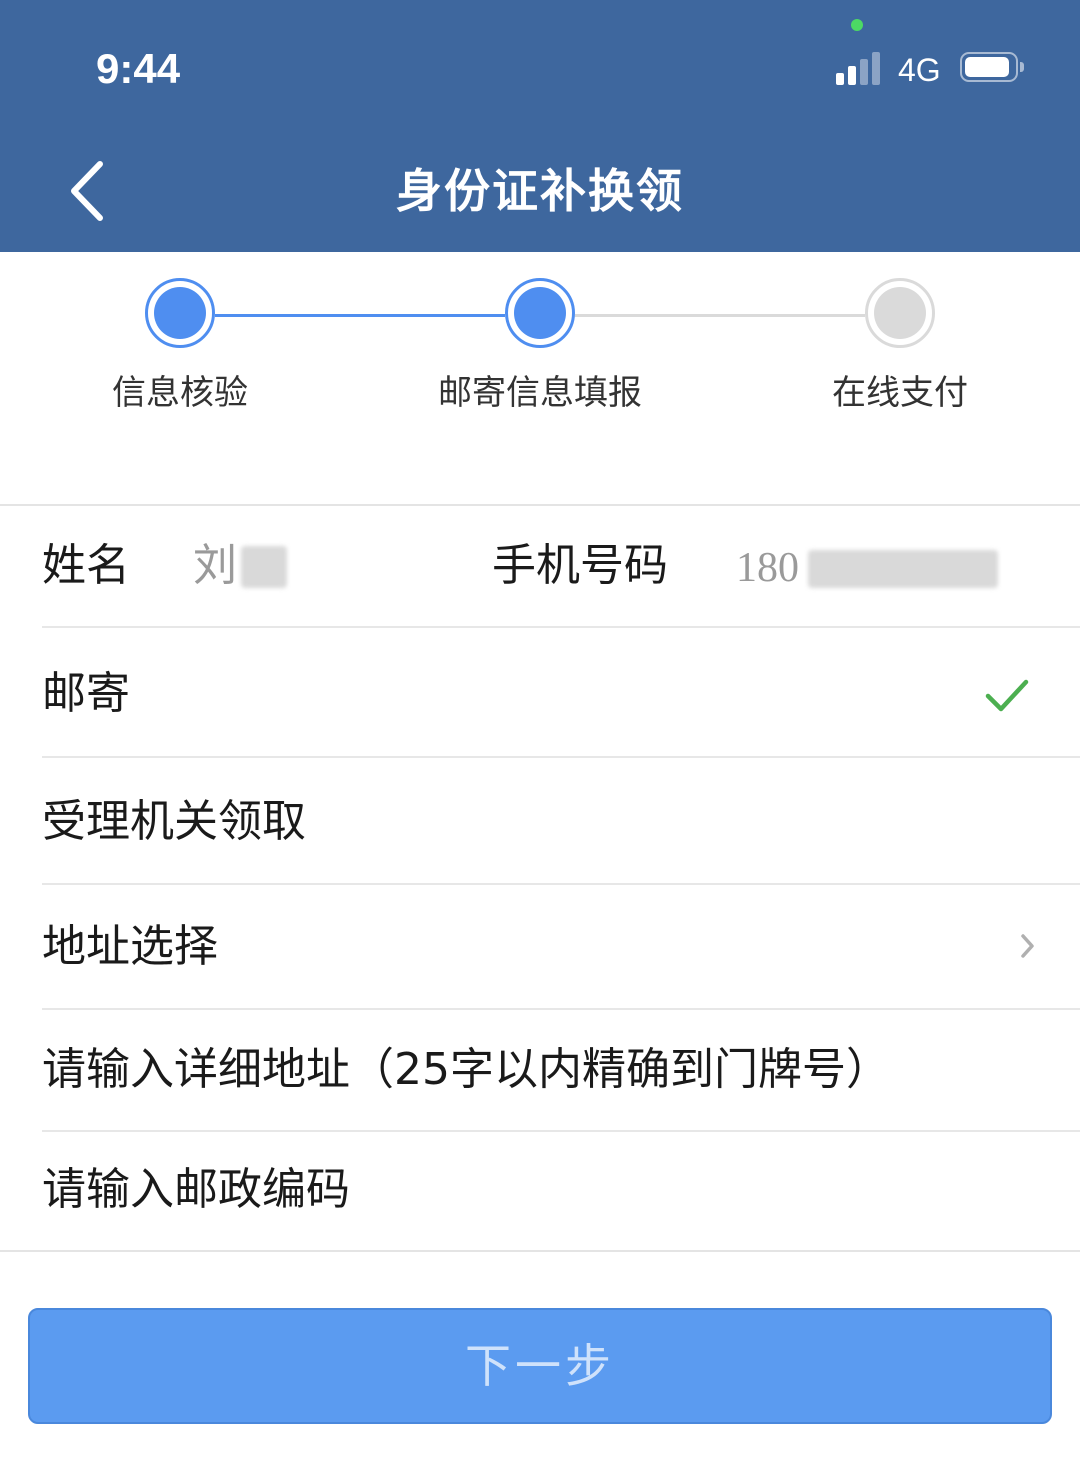 The image size is (1080, 1477). Describe the element at coordinates (86, 565) in the screenshot. I see `name-label: 姓名` at that location.